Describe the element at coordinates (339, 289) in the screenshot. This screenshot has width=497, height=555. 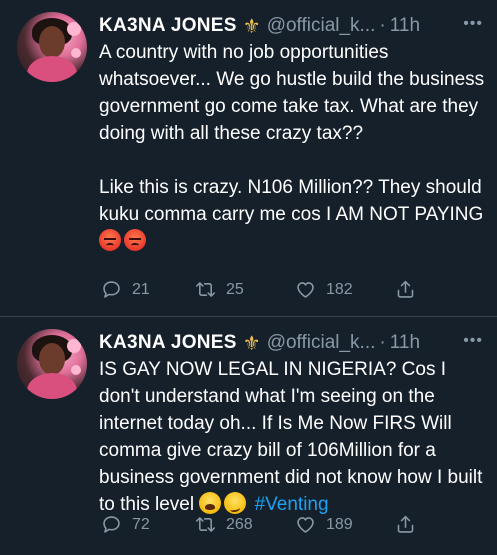
I see `like-count: 182` at that location.